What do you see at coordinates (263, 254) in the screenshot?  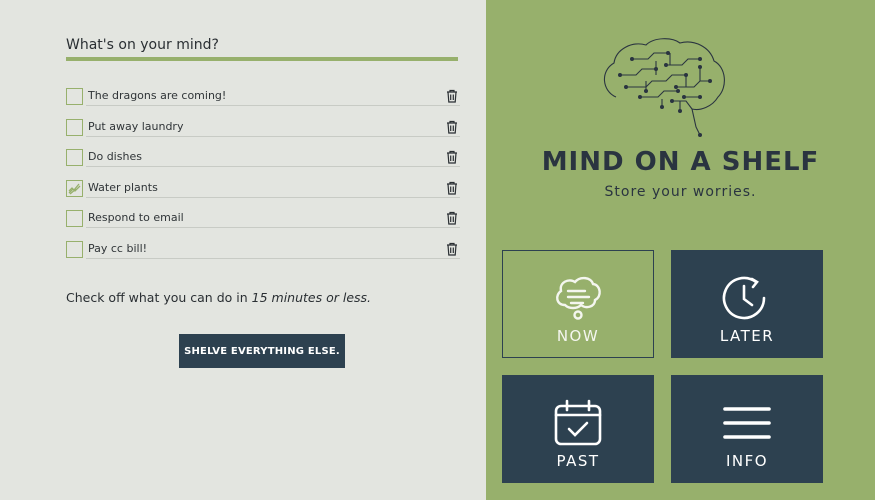 I see `todo-item: Pay cc bill!` at bounding box center [263, 254].